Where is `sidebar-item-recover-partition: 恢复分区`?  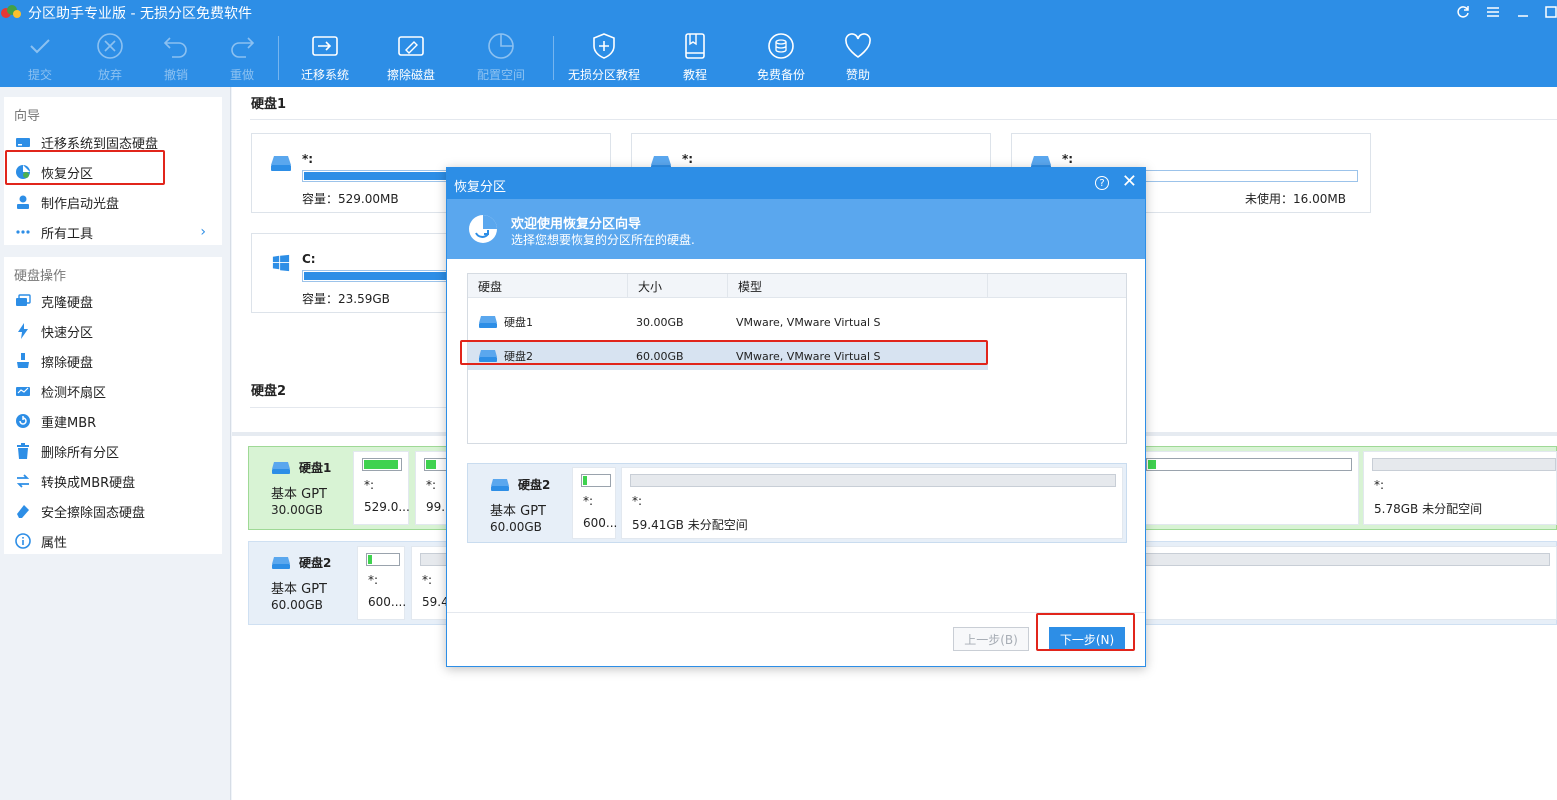
sidebar-item-recover-partition: 恢复分区 is located at coordinates (53, 172).